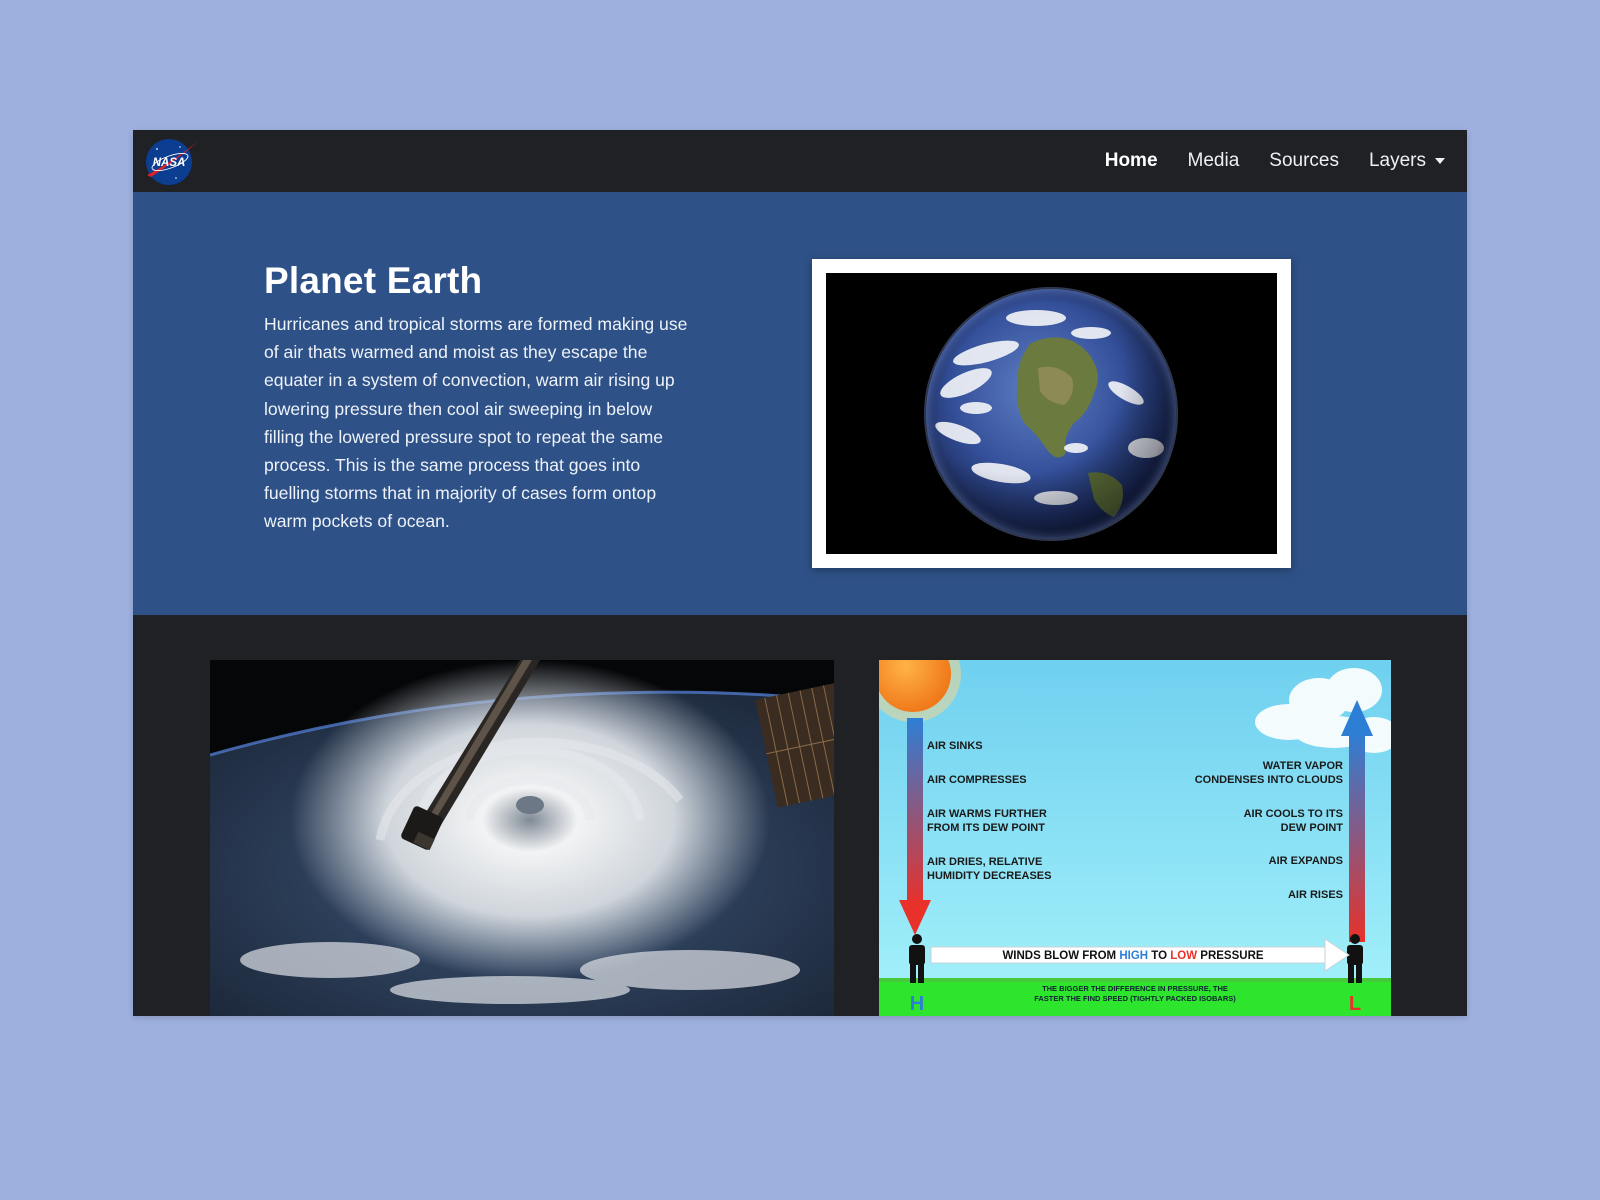  Describe the element at coordinates (1315, 895) in the screenshot. I see `label-air-rises: AIR RISES` at that location.